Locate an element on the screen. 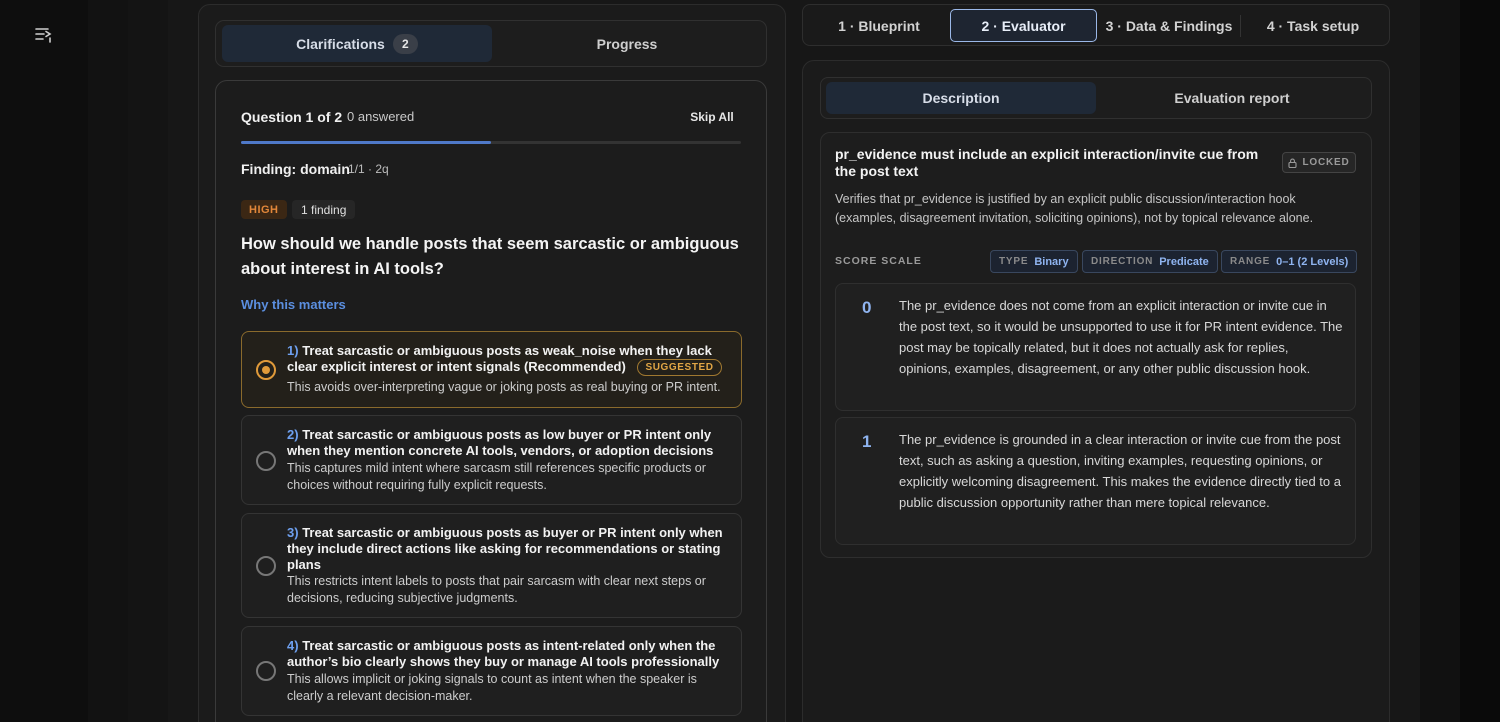 This screenshot has width=1500, height=722. option-number: 4) is located at coordinates (293, 645).